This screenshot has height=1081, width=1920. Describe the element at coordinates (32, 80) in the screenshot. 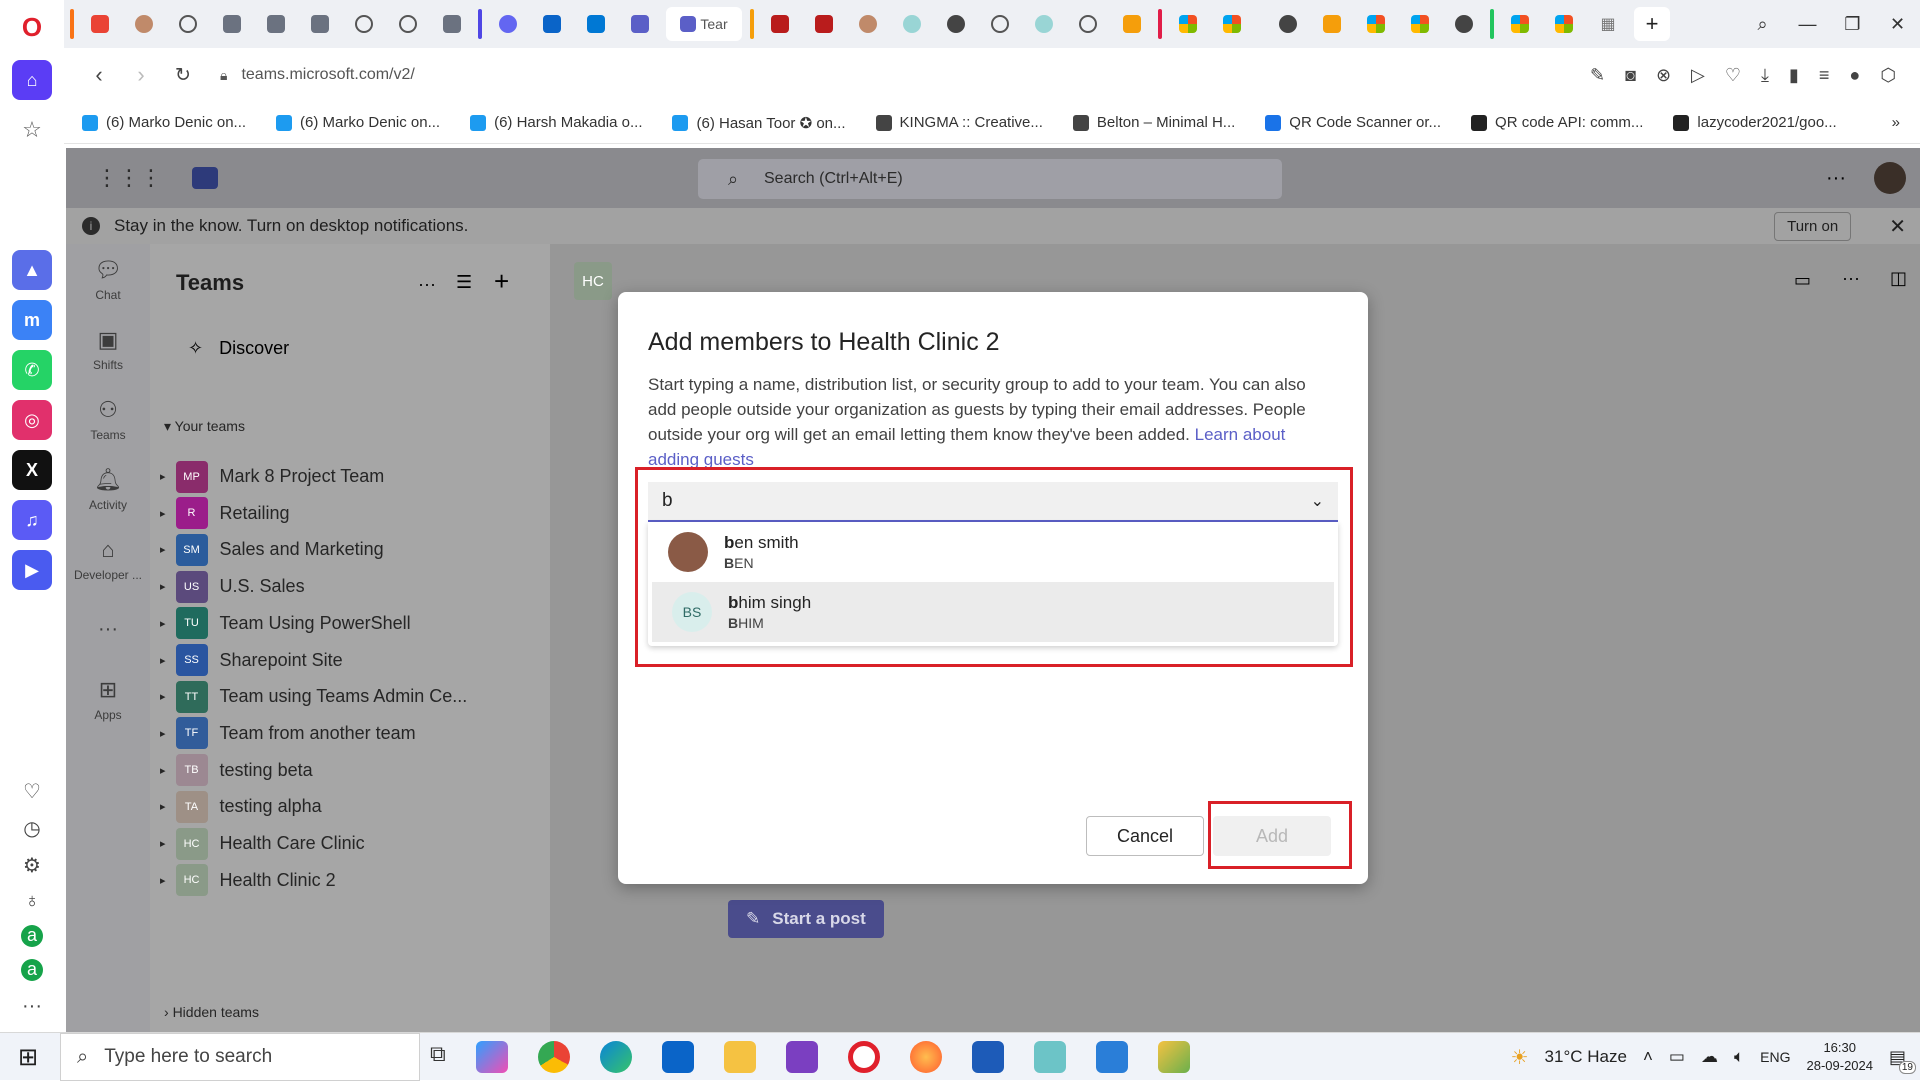

I see `home-icon: ⌂` at that location.